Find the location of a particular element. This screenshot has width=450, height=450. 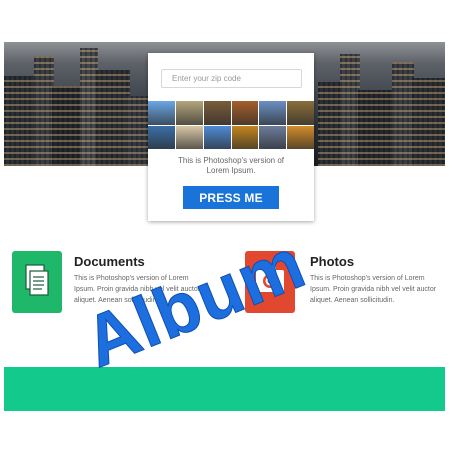

green-footer-strip is located at coordinates (224, 389).